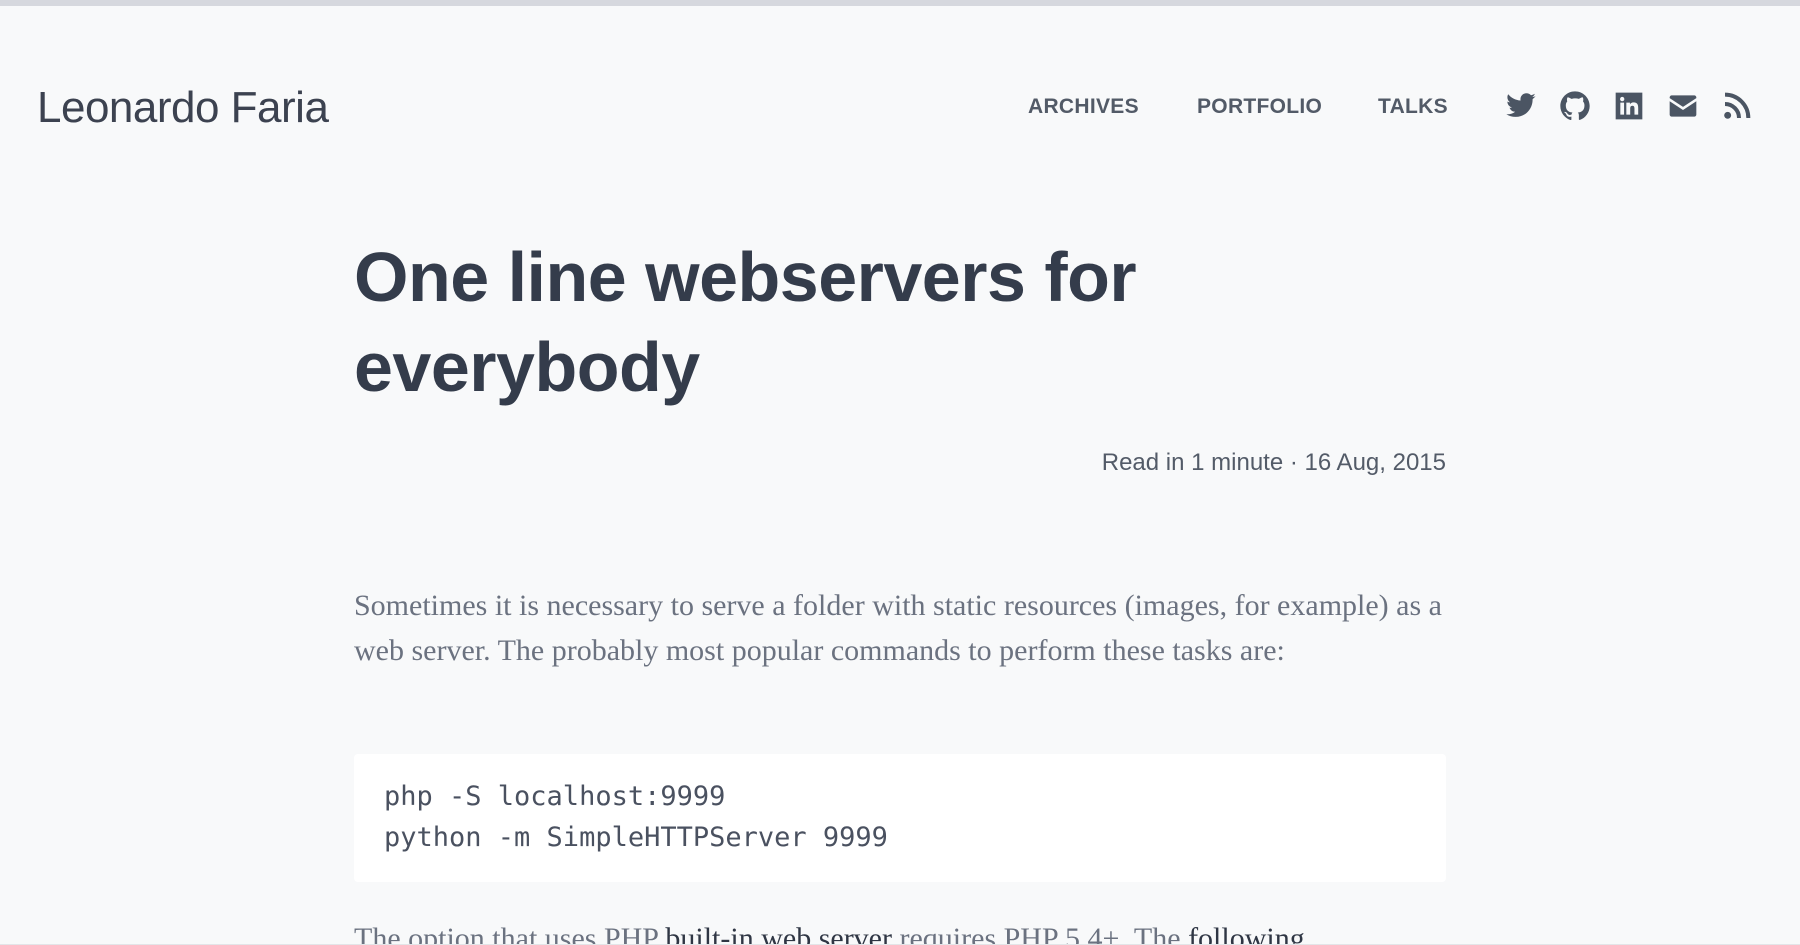 The height and width of the screenshot is (945, 1800). Describe the element at coordinates (555, 796) in the screenshot. I see `code-line: php -S localhost:9999` at that location.